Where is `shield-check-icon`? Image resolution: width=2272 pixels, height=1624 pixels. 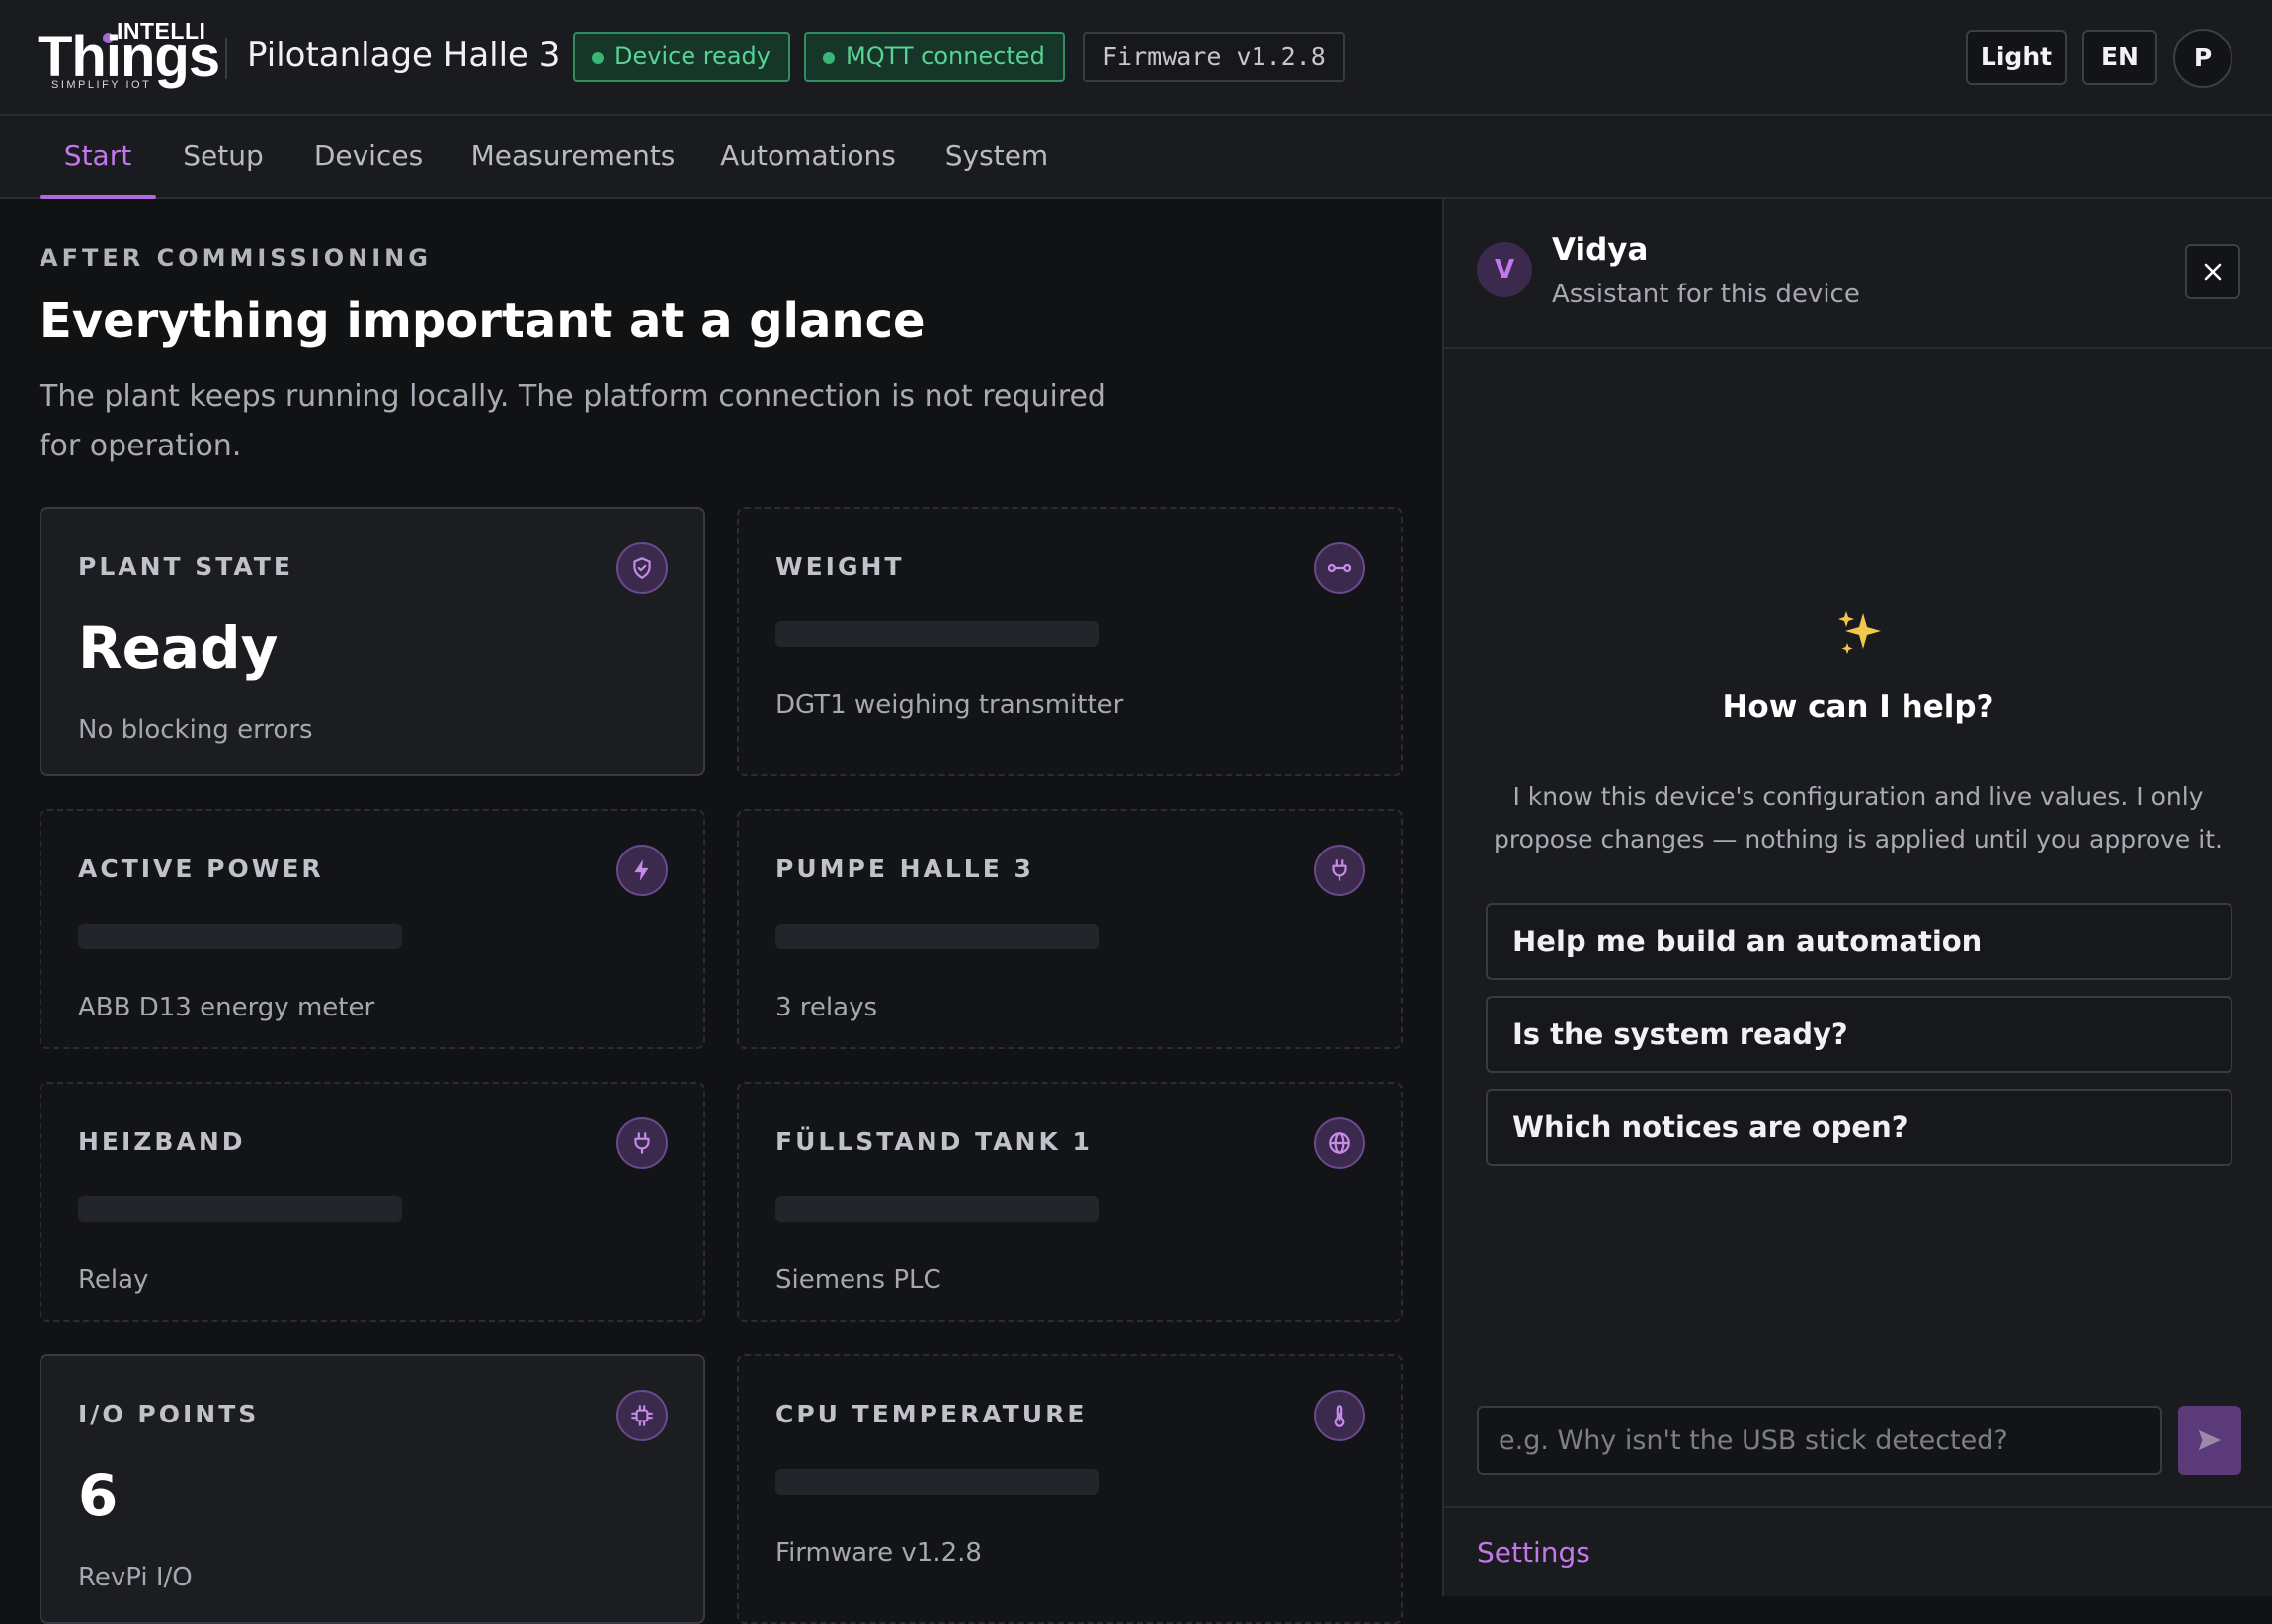 shield-check-icon is located at coordinates (642, 568).